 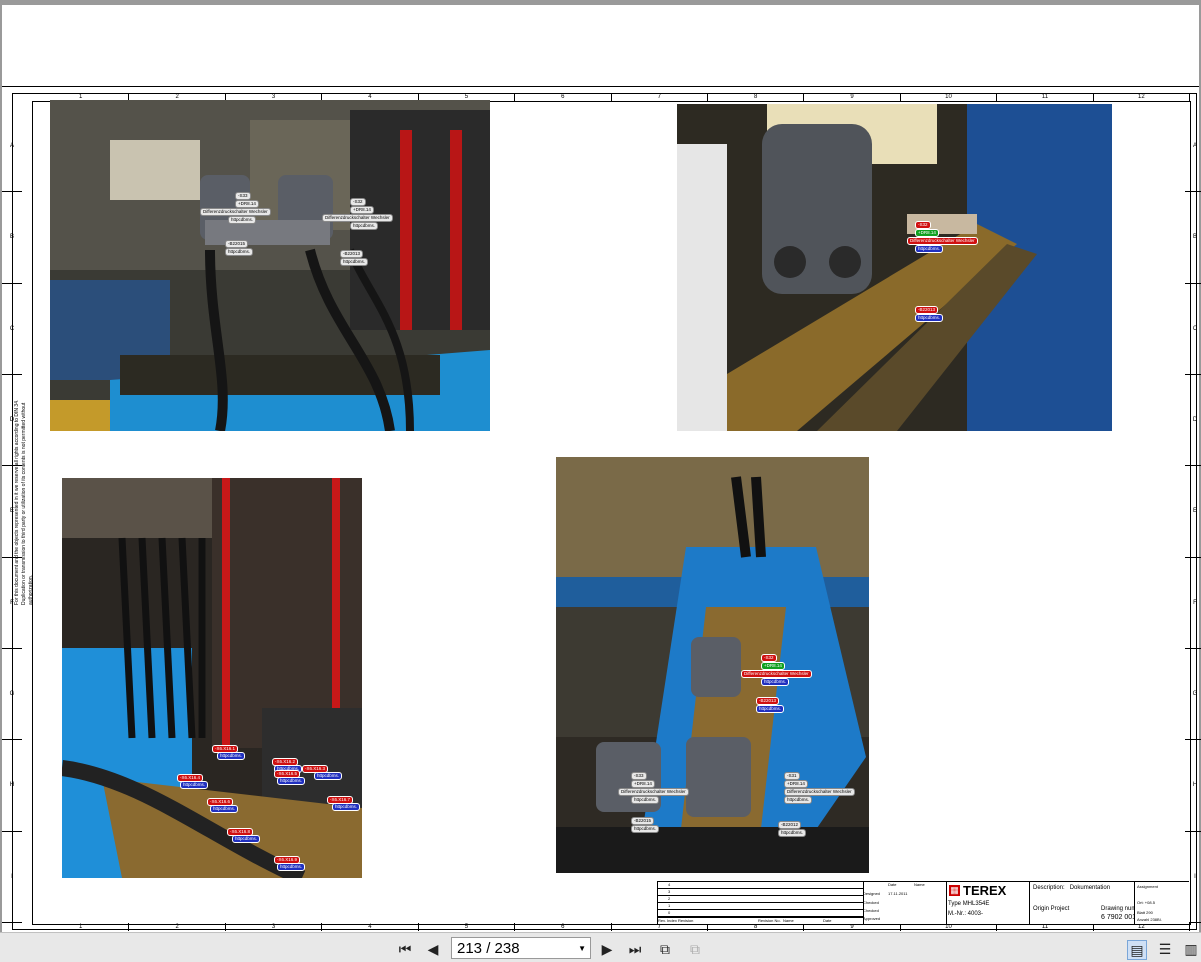 I want to click on ruler-row-right-F: F, so click(x=1193, y=603).